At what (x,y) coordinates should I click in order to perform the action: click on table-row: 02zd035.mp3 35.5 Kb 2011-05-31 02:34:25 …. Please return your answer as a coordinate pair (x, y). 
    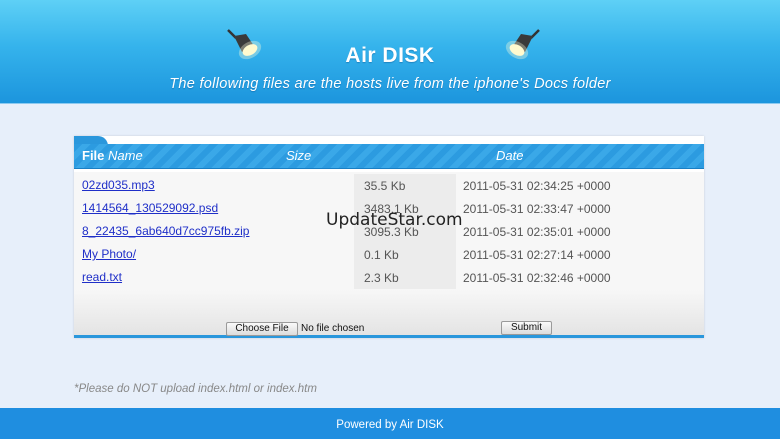
    Looking at the image, I should click on (389, 185).